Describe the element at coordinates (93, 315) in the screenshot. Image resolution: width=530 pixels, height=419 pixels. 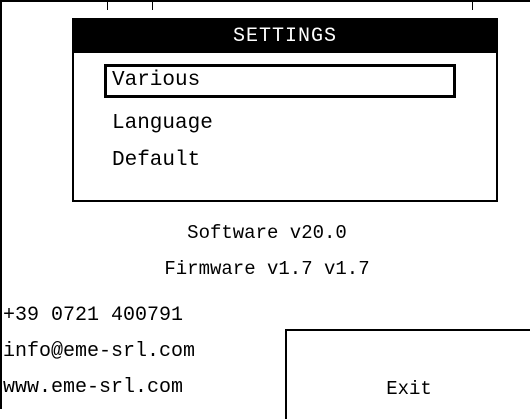
I see `phone-number: +39 0721 400791` at that location.